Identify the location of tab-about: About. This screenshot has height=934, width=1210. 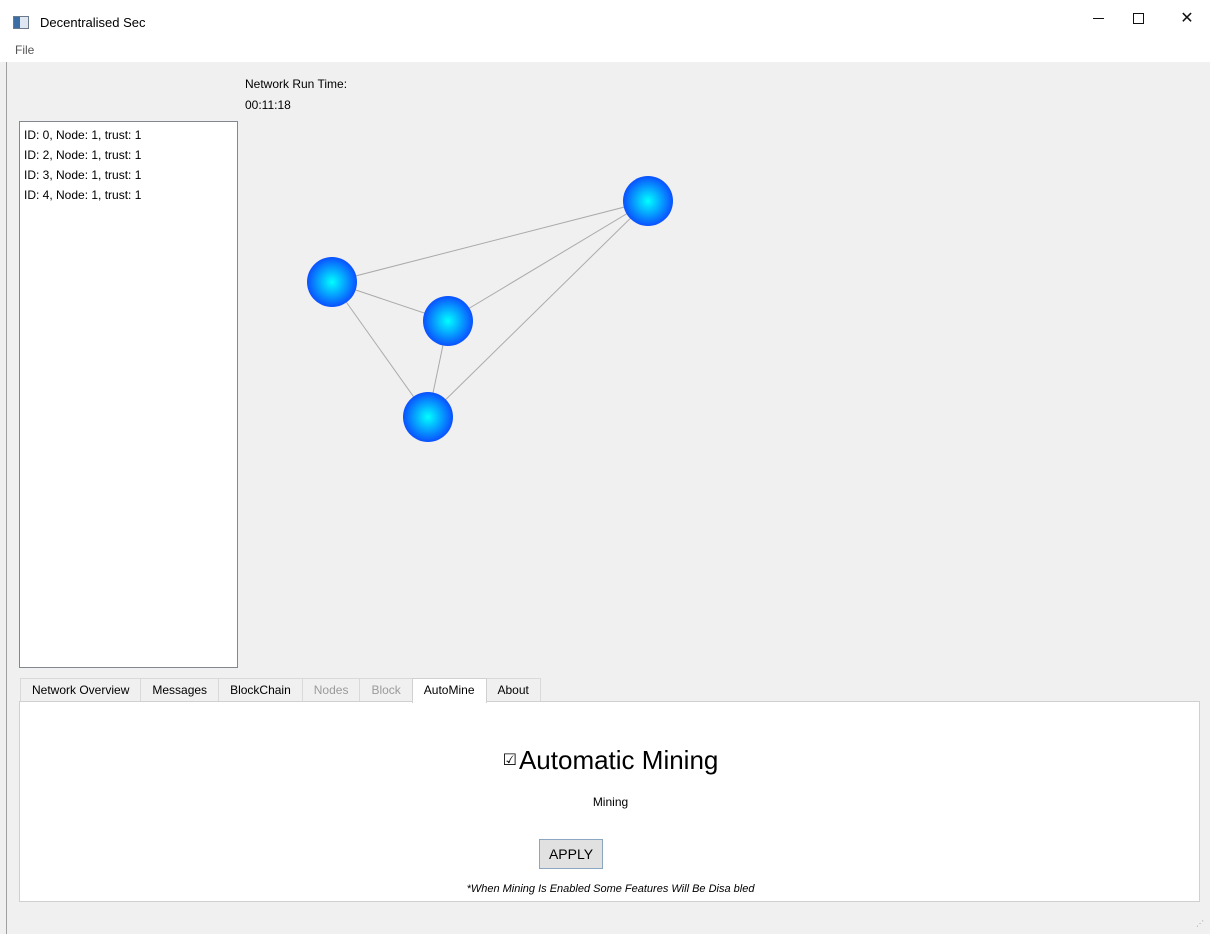
(513, 690).